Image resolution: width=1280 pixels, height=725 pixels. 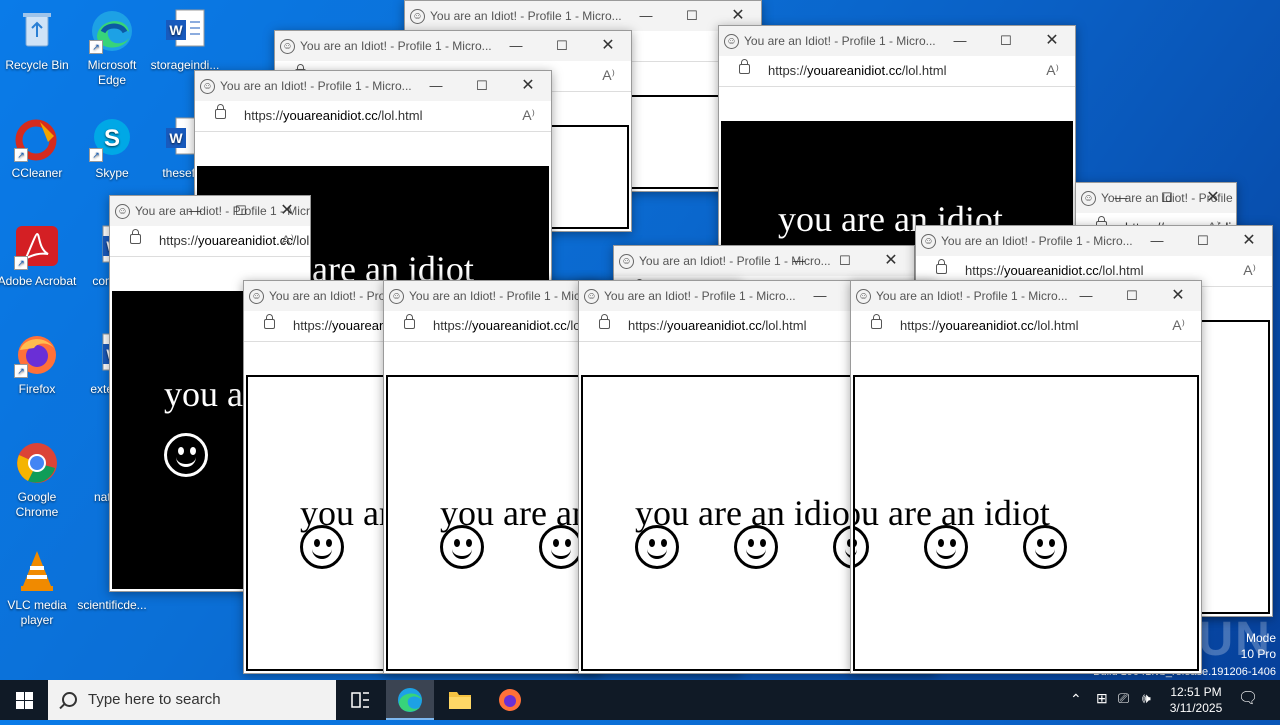 What do you see at coordinates (69, 699) in the screenshot?
I see `search-icon` at bounding box center [69, 699].